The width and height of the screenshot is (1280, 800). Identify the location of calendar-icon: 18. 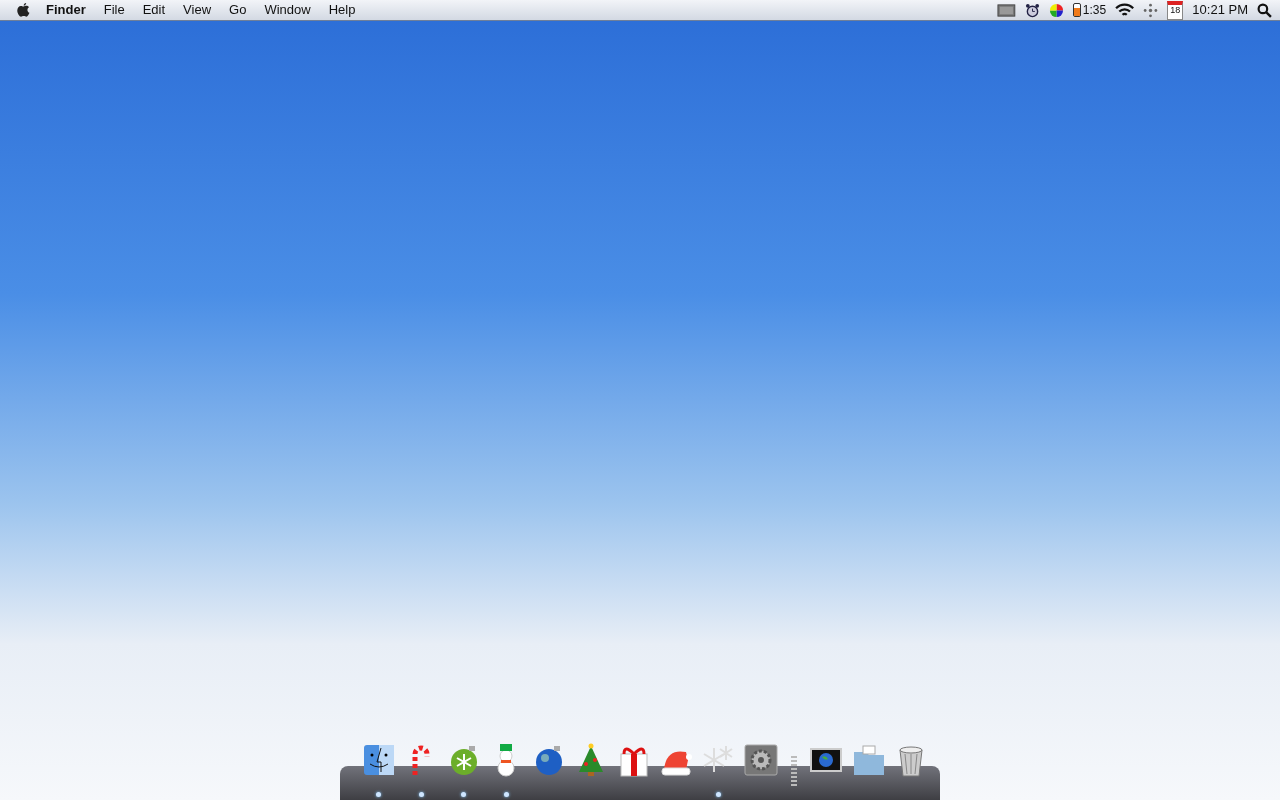
(1175, 10).